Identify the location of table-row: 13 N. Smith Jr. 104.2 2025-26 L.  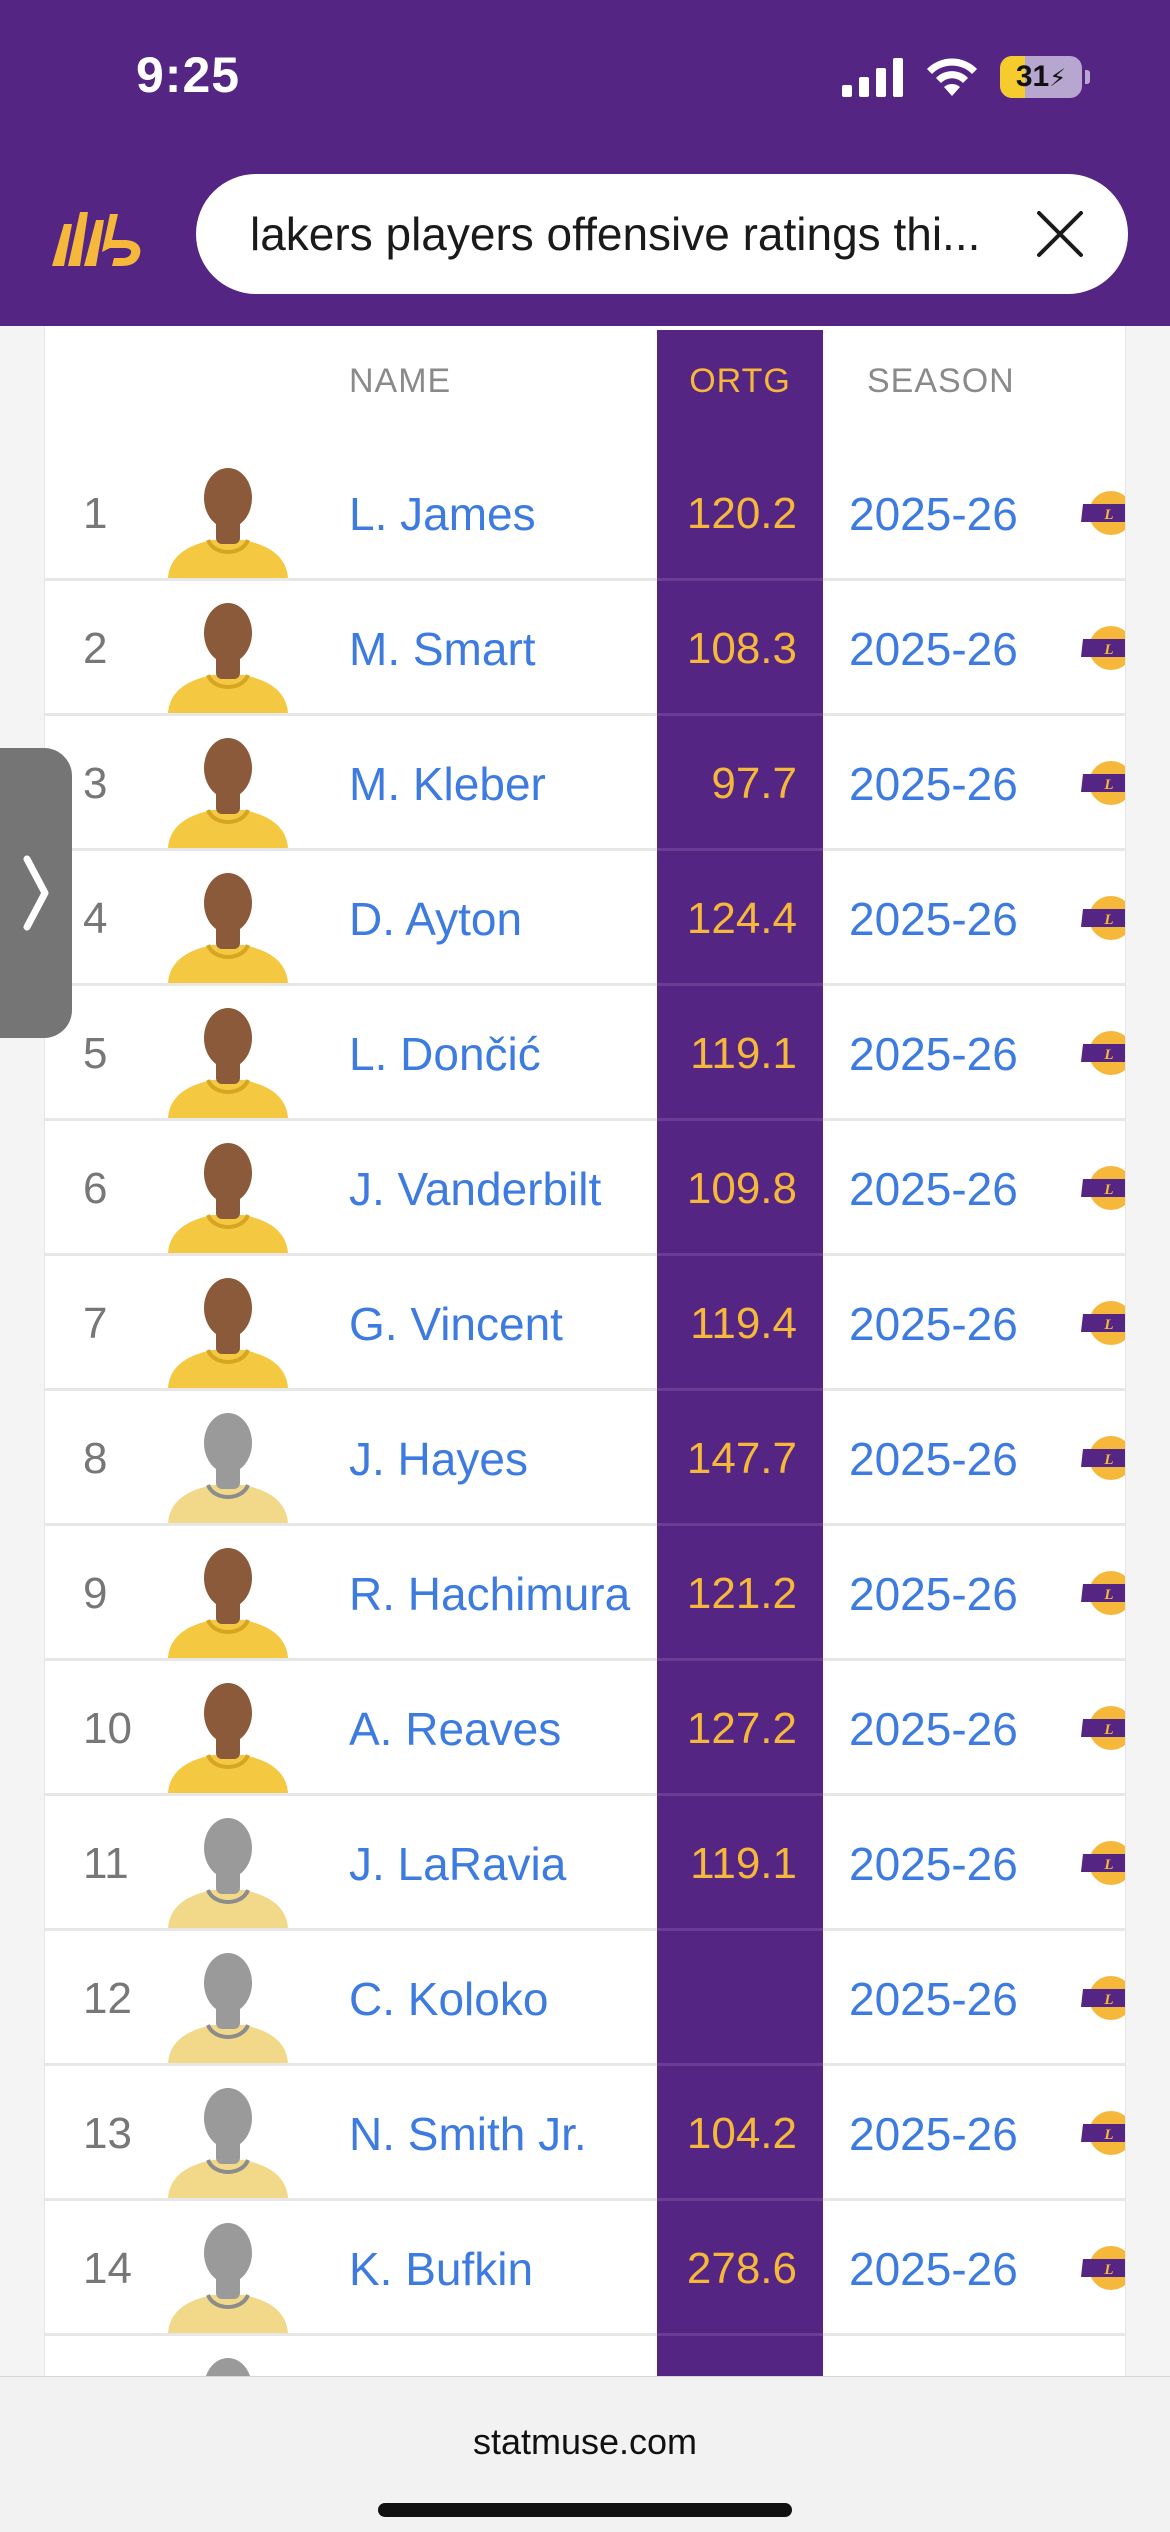
(585, 2133).